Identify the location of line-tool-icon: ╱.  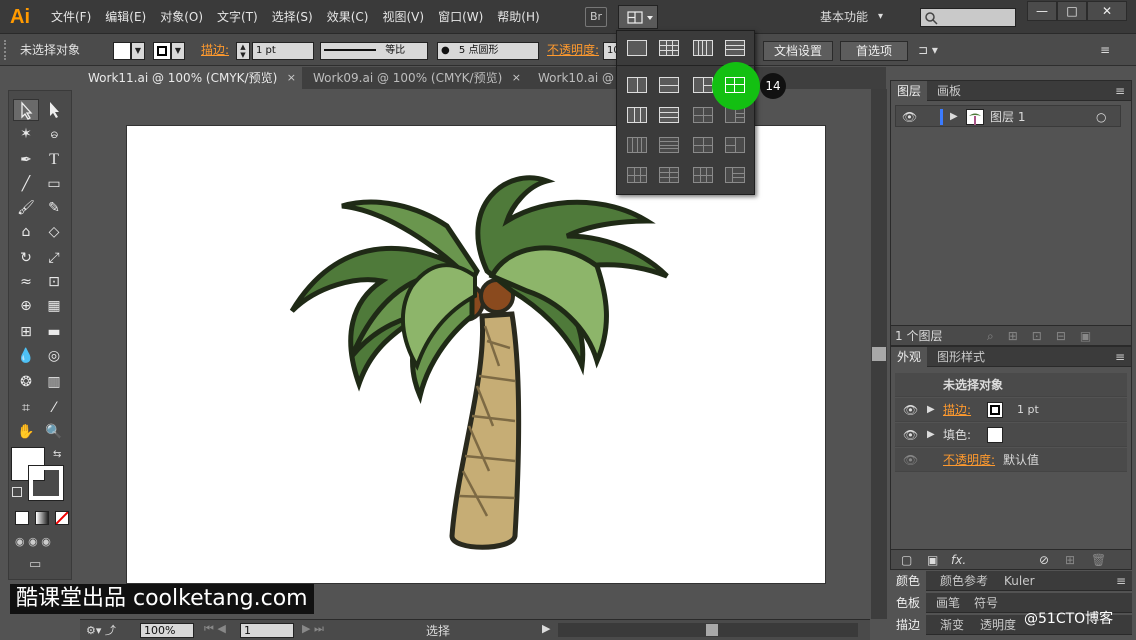
(26, 184).